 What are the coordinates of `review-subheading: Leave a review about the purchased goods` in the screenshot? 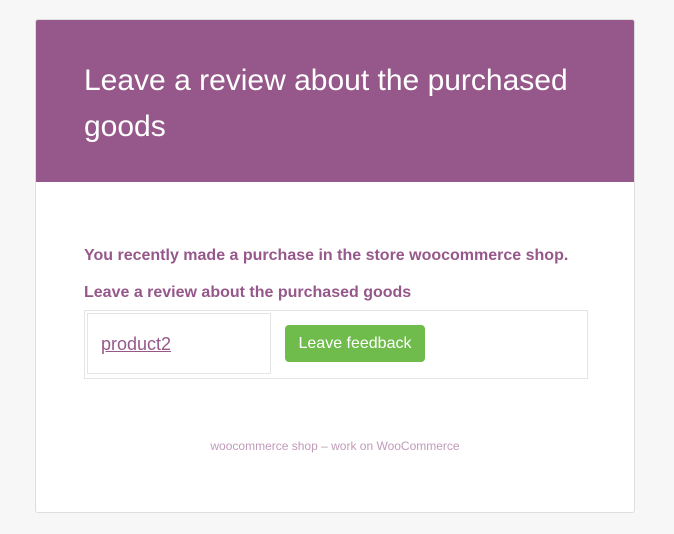 It's located at (248, 292).